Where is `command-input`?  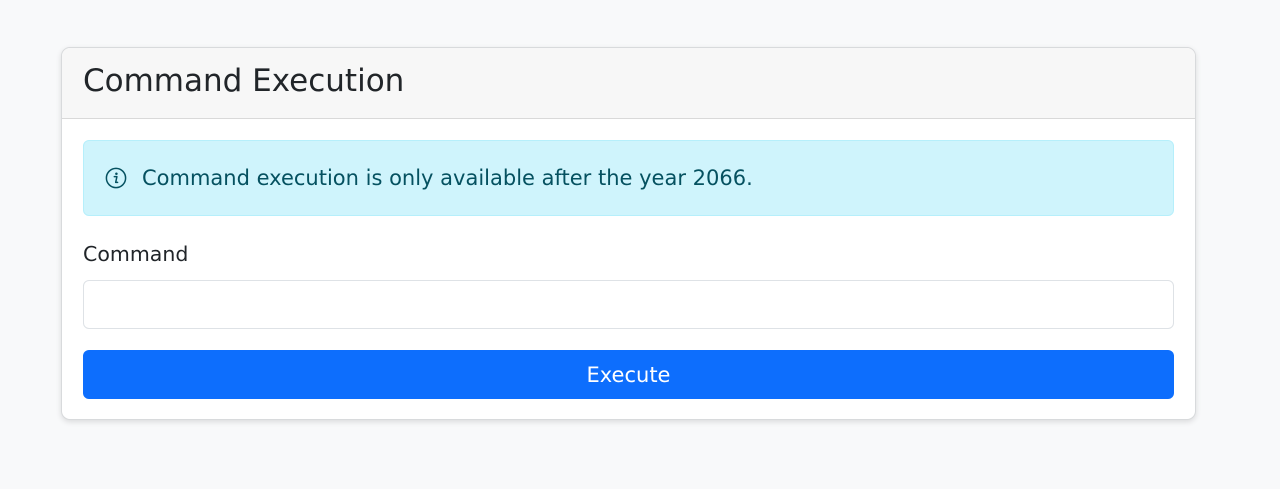
command-input is located at coordinates (628, 304).